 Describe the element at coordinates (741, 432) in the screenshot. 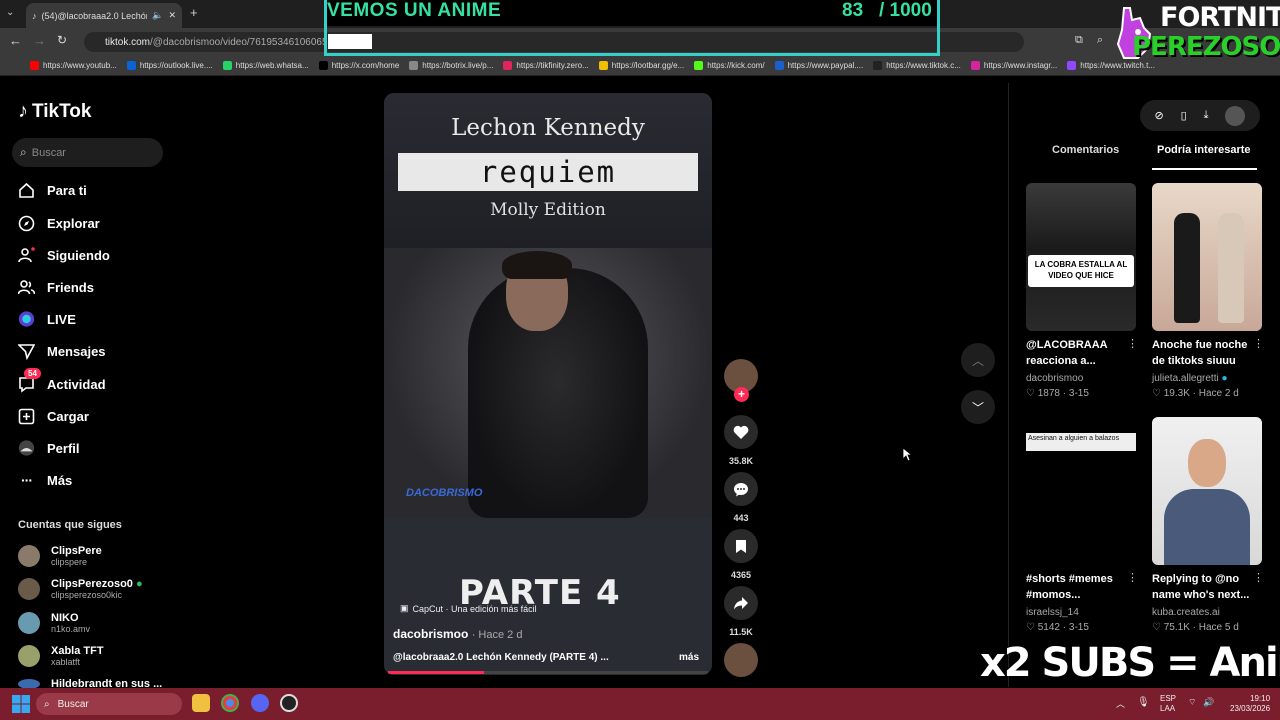

I see `heart-icon` at that location.